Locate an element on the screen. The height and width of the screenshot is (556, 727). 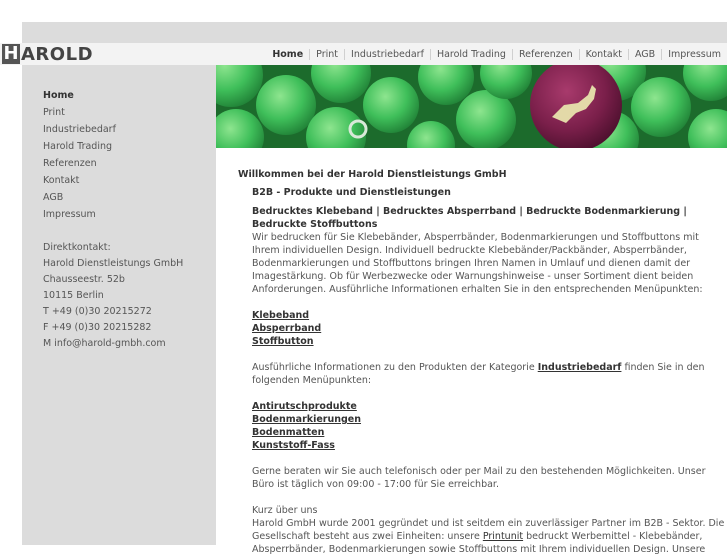
link-printunit: Printunit is located at coordinates (503, 536).